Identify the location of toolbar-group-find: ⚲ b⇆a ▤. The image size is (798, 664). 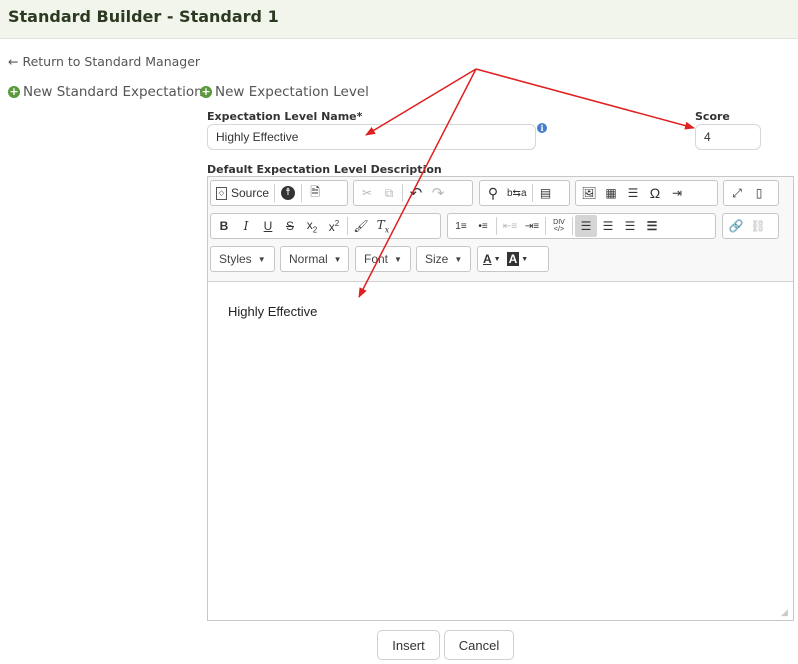
(524, 193).